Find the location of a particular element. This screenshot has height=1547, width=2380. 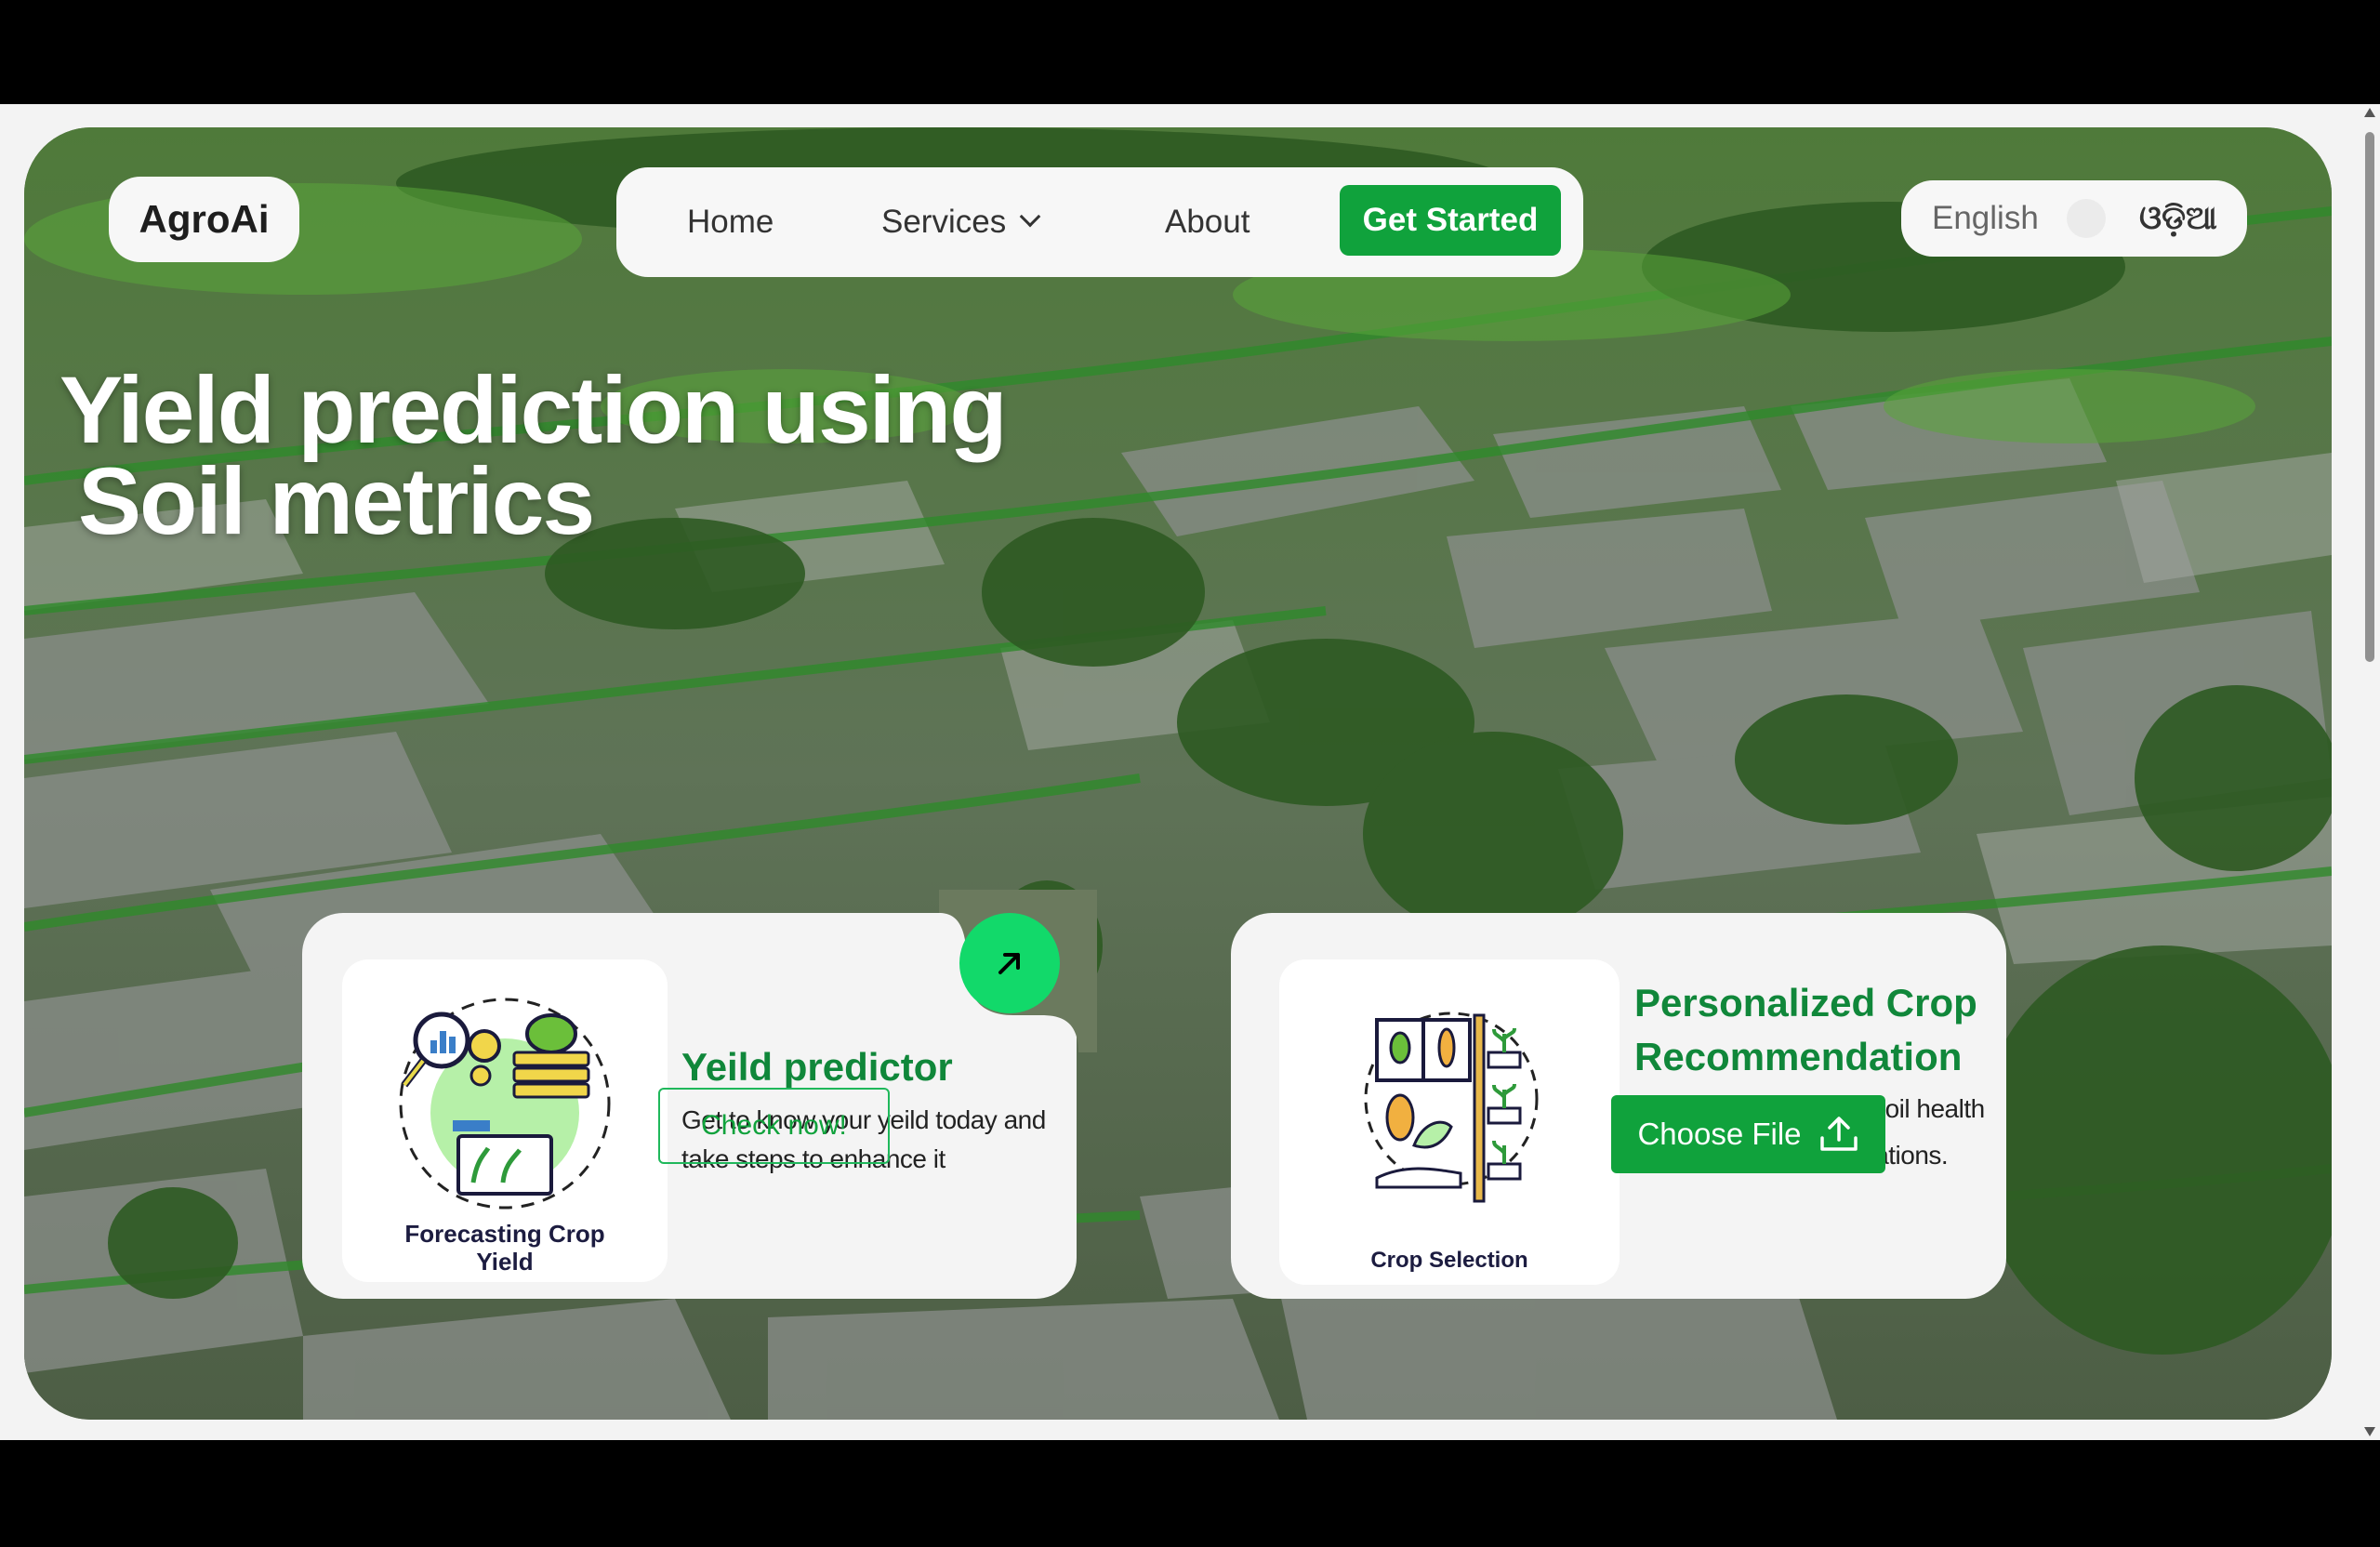

yield-illustration-box: Forecasting Crop Yield is located at coordinates (505, 1120).